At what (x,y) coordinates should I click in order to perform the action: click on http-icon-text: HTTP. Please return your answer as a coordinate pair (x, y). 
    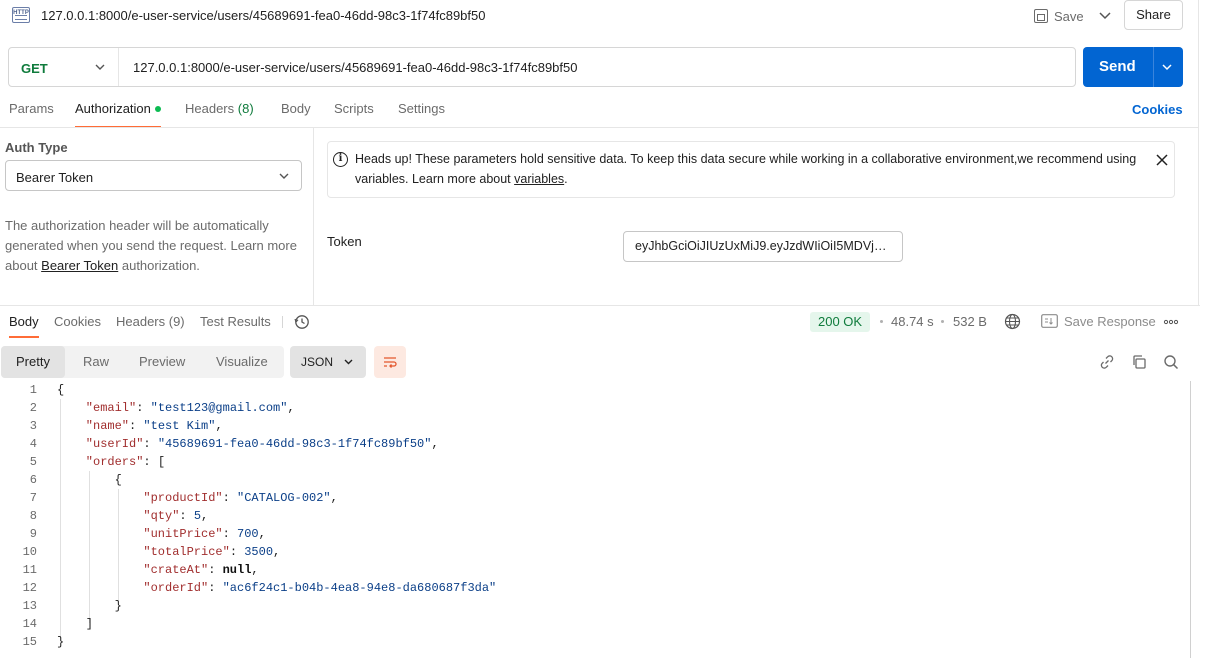
    Looking at the image, I should click on (21, 13).